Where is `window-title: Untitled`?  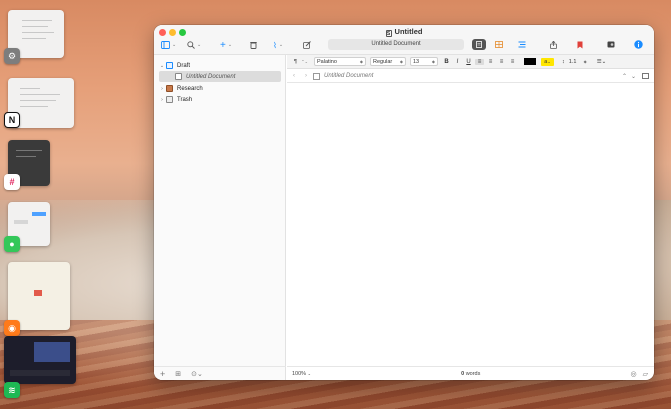
window-title: Untitled is located at coordinates (408, 31).